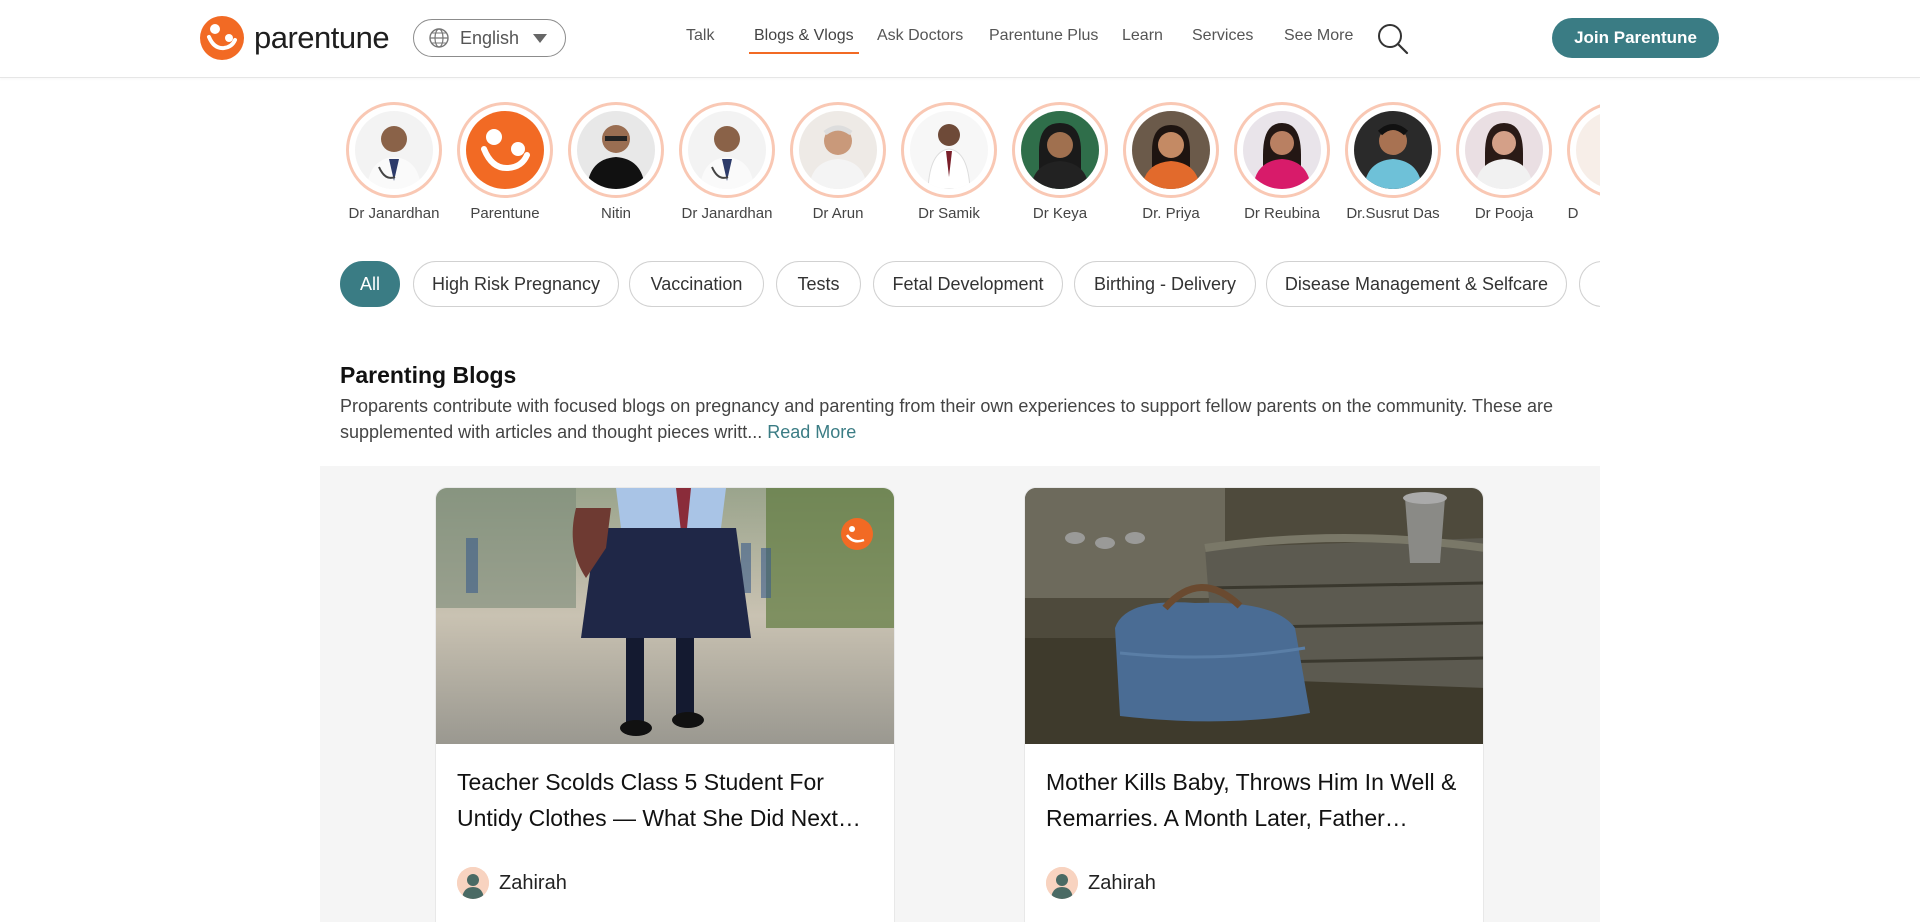 Image resolution: width=1920 pixels, height=922 pixels. Describe the element at coordinates (1165, 284) in the screenshot. I see `chip-birthing-delivery: Birthing - Delivery` at that location.